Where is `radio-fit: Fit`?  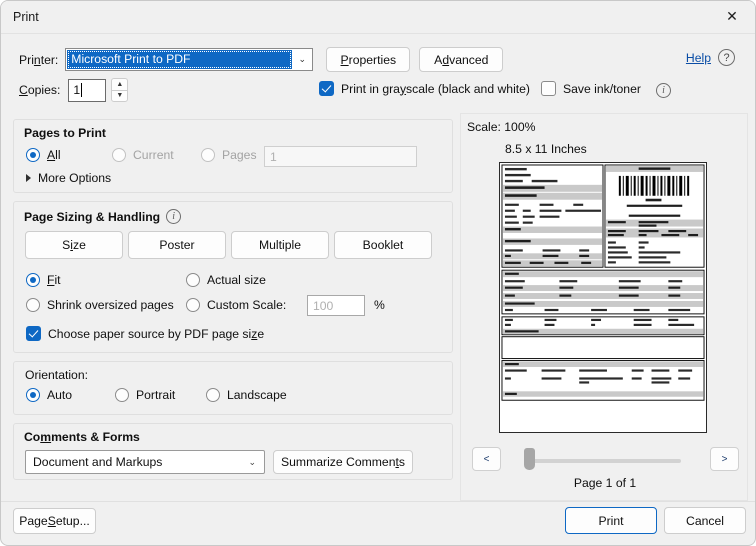 radio-fit: Fit is located at coordinates (43, 280).